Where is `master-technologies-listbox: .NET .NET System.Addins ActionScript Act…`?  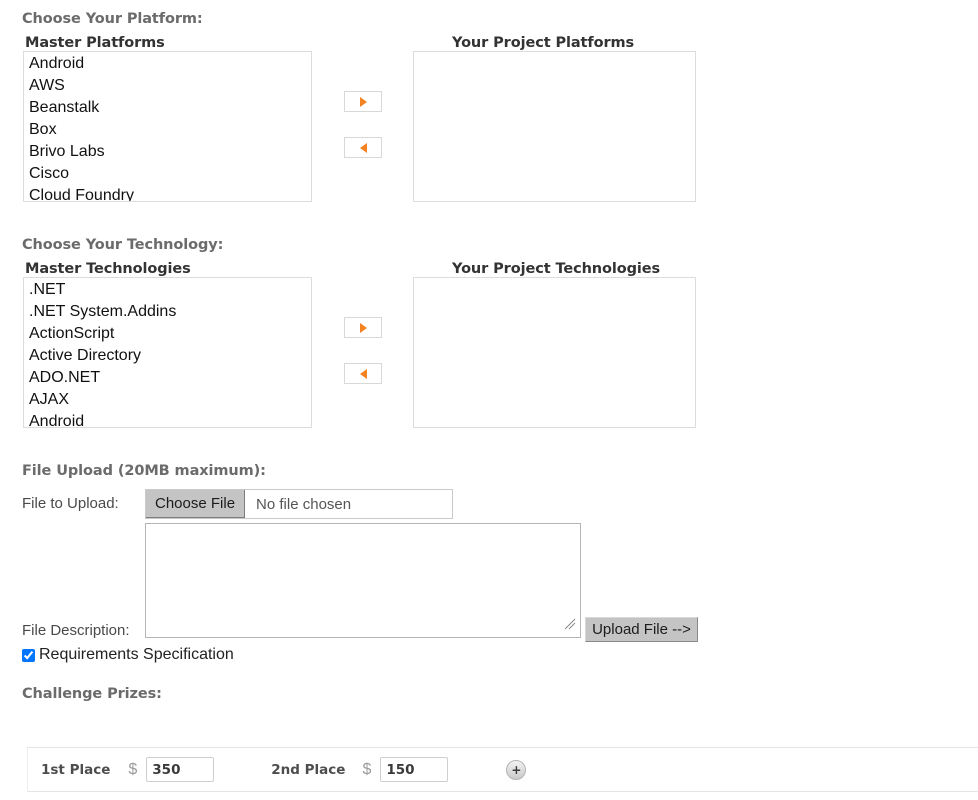
master-technologies-listbox: .NET .NET System.Addins ActionScript Act… is located at coordinates (167, 352).